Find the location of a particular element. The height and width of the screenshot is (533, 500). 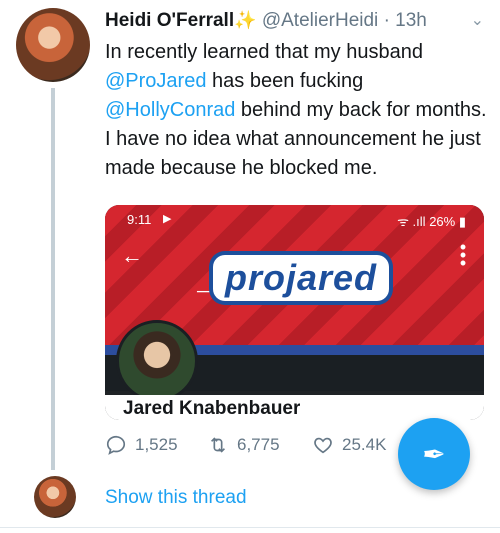

author-handle: @AtelierHeidi is located at coordinates (320, 20).